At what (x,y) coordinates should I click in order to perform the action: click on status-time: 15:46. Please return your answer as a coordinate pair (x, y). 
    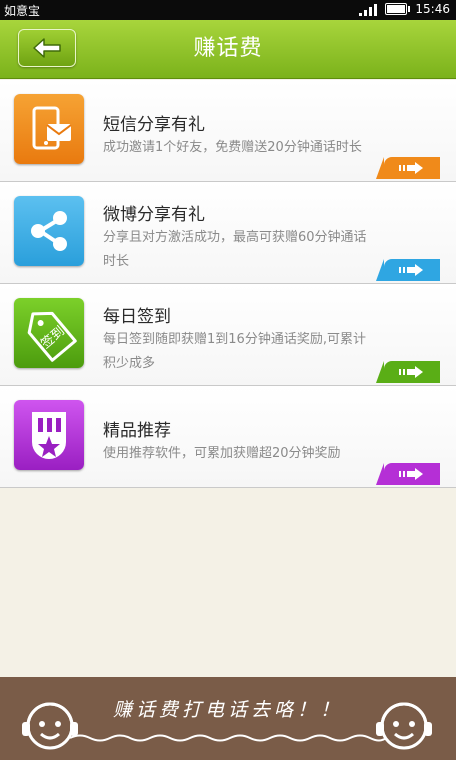
    Looking at the image, I should click on (432, 9).